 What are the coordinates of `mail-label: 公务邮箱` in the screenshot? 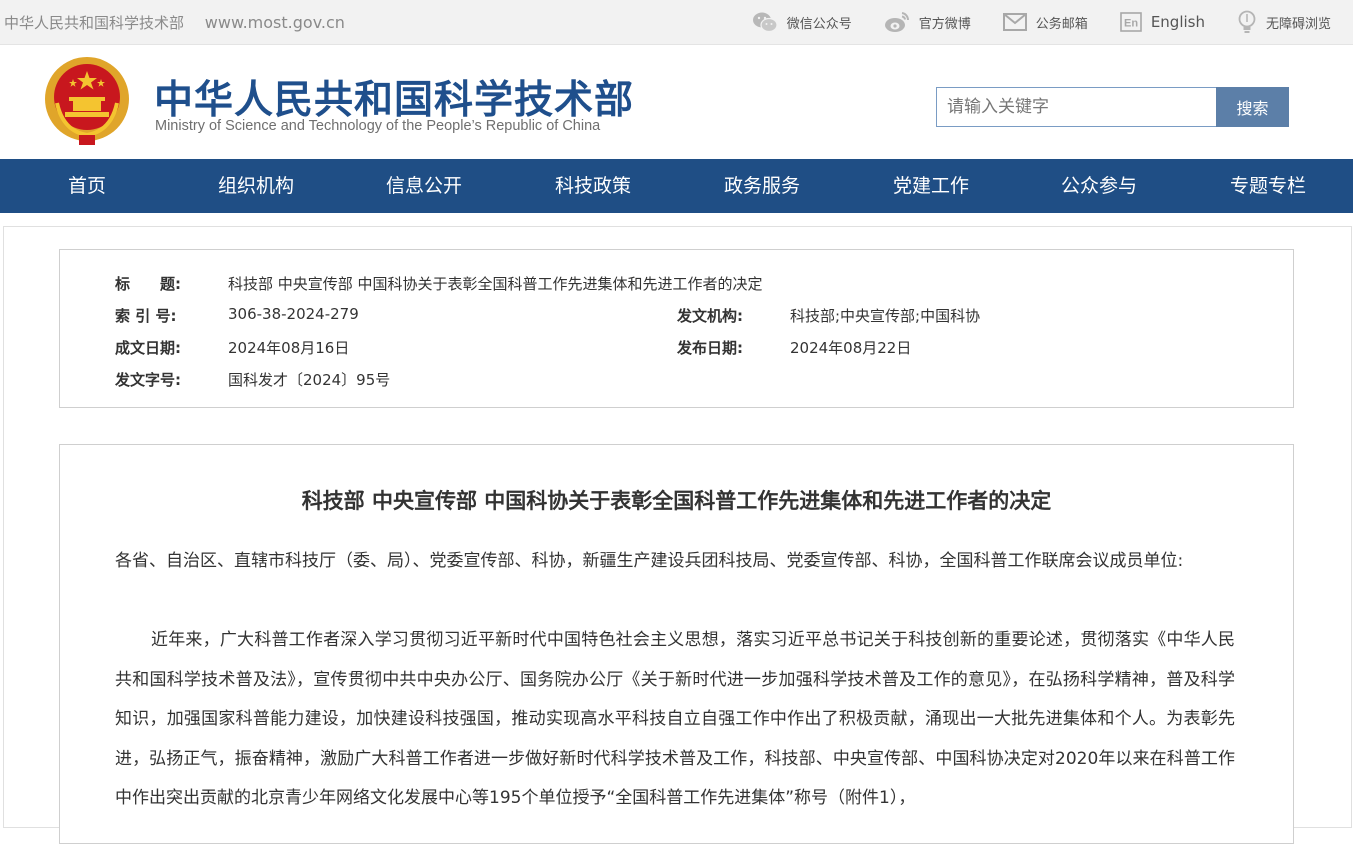 It's located at (1061, 24).